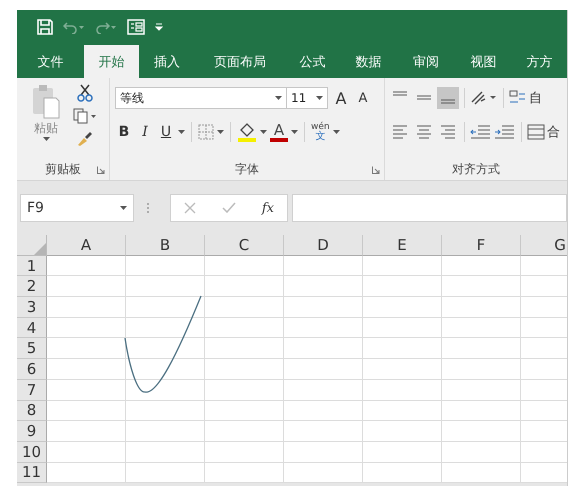 This screenshot has height=486, width=579. I want to click on row-header: 8, so click(32, 411).